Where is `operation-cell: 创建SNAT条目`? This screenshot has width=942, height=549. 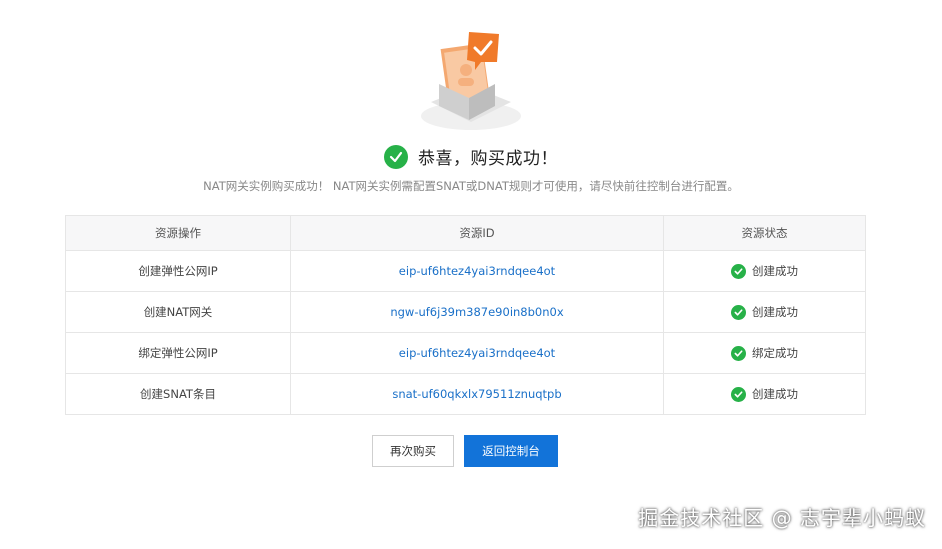 operation-cell: 创建SNAT条目 is located at coordinates (178, 394).